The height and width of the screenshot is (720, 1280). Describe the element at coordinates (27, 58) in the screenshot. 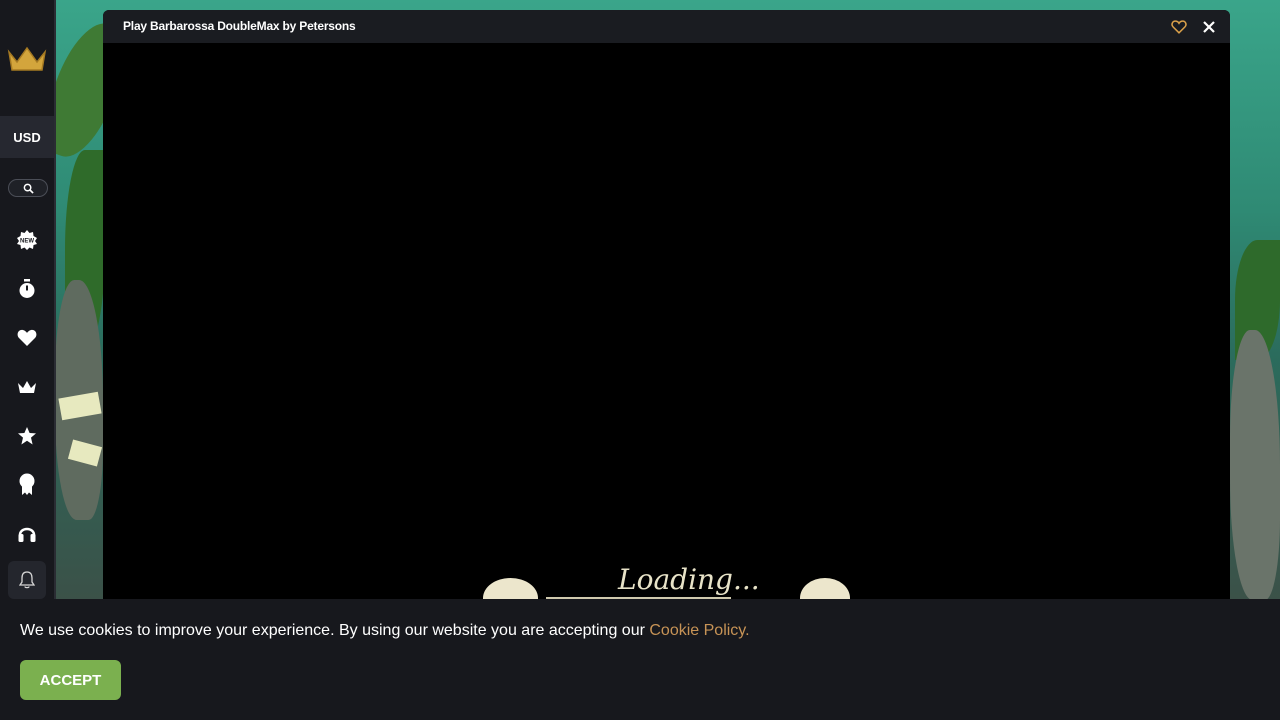

I see `crown-logo-icon` at that location.